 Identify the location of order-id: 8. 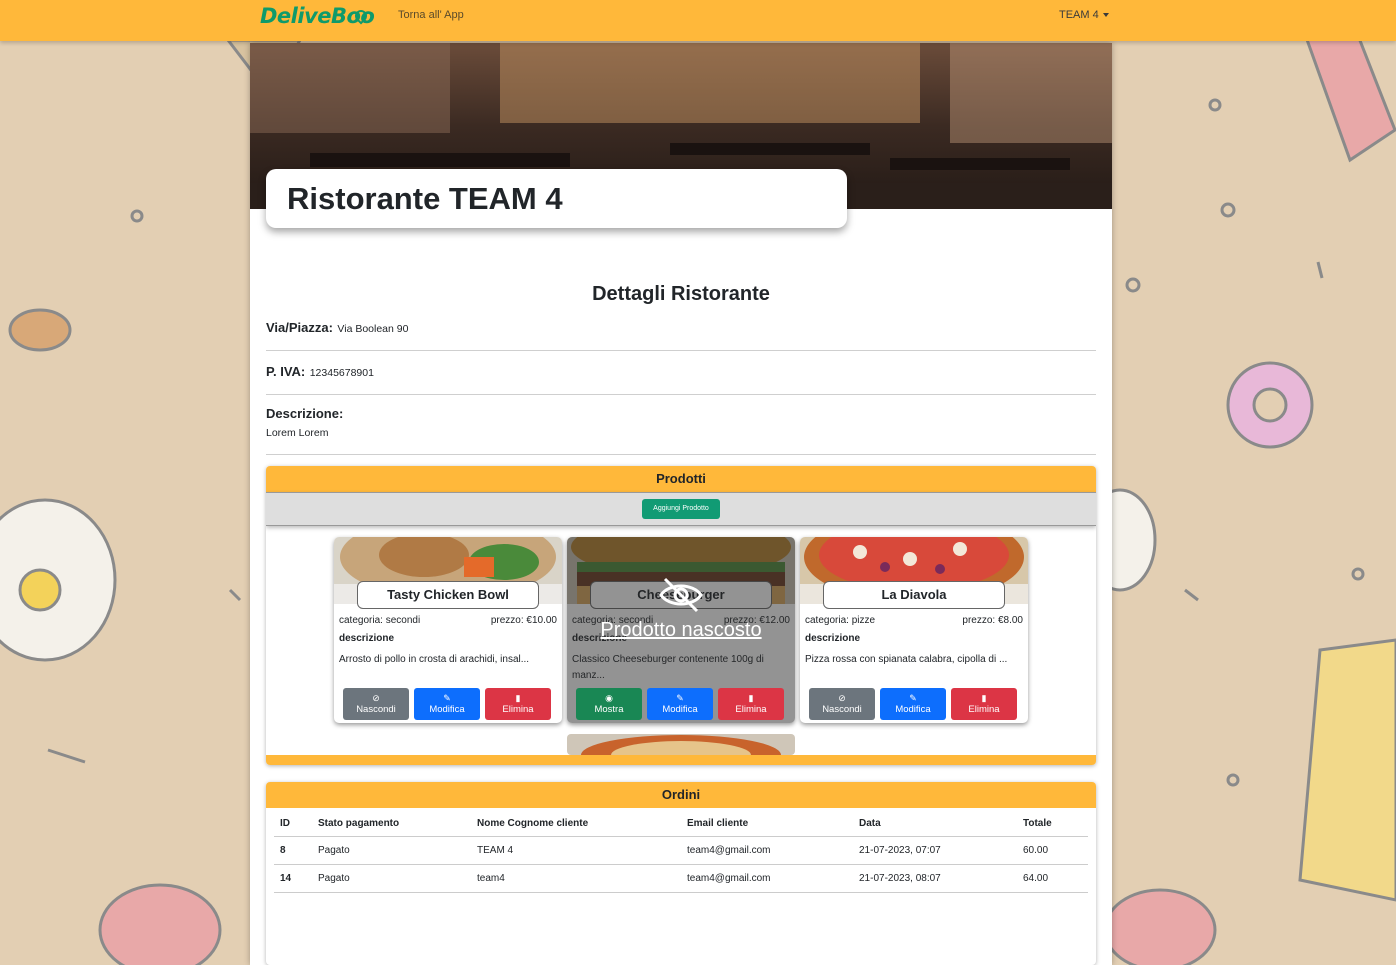
(293, 850).